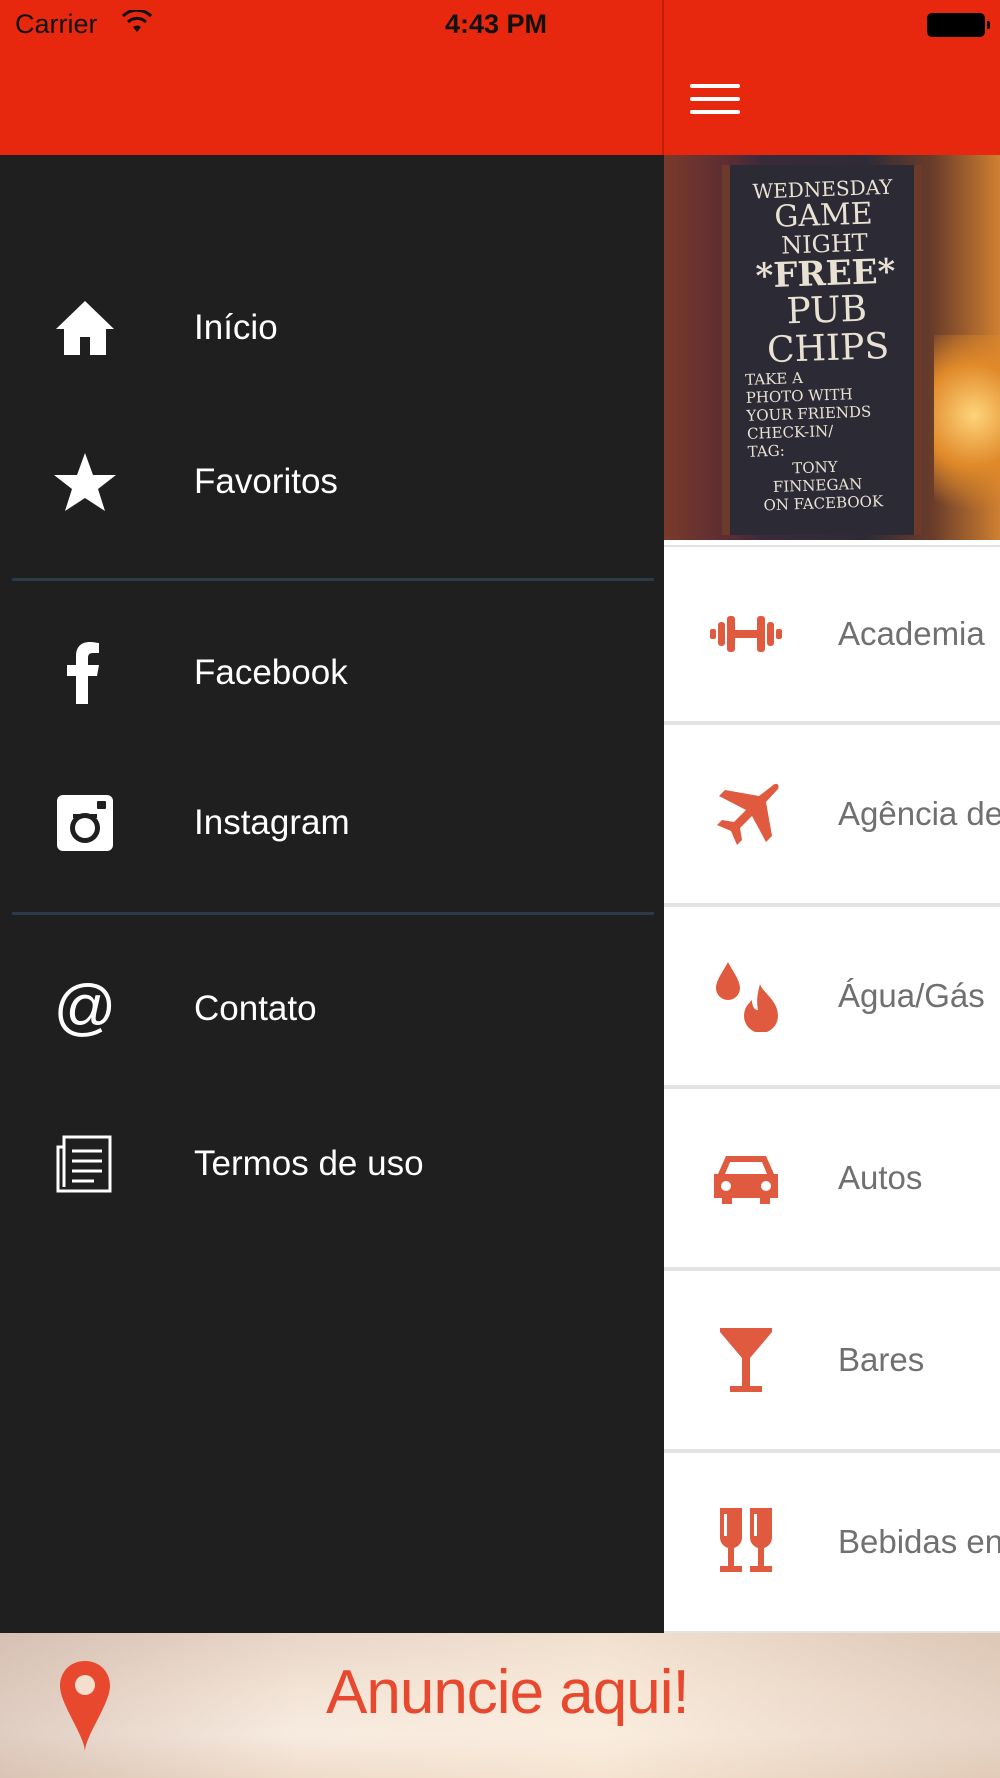  I want to click on chalk-line: *FREE*, so click(825, 274).